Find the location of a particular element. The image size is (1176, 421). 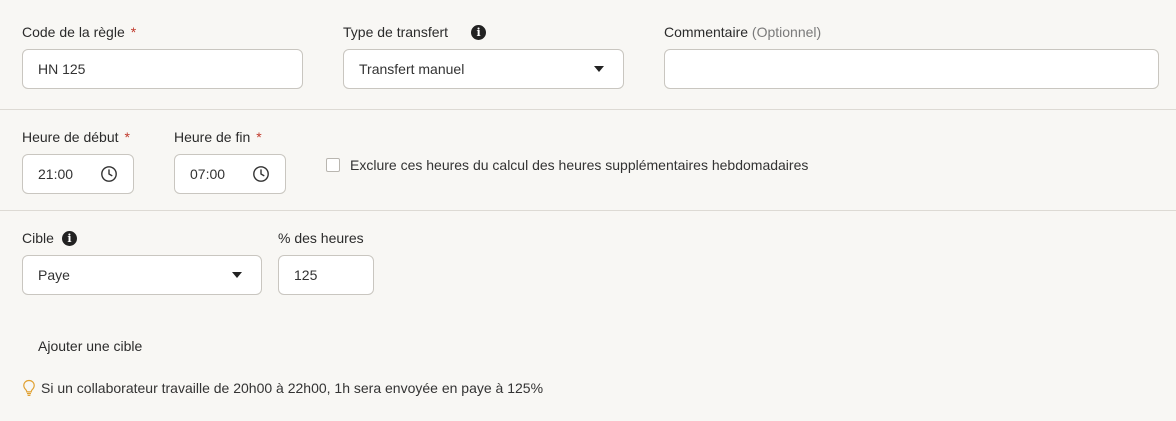

percent-hours-value: 125 is located at coordinates (306, 275).